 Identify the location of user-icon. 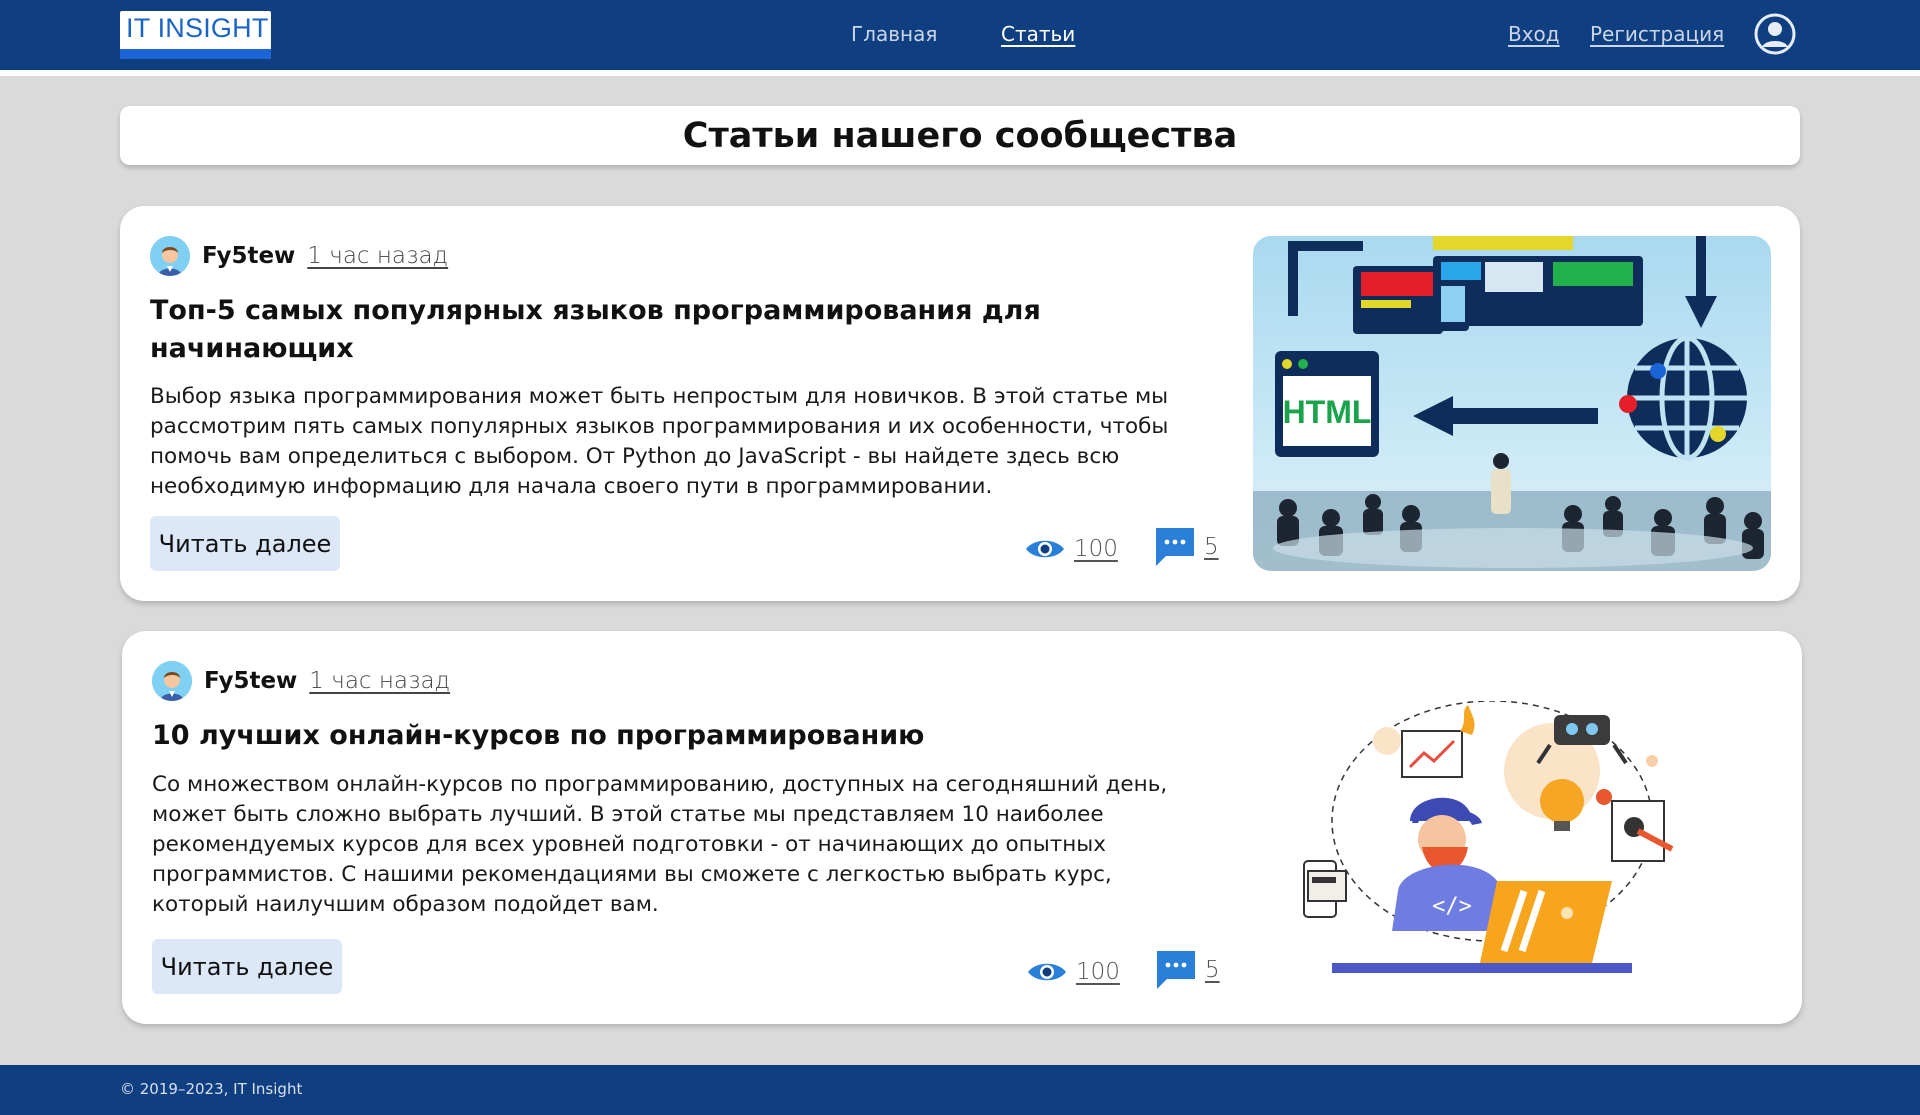
(1775, 34).